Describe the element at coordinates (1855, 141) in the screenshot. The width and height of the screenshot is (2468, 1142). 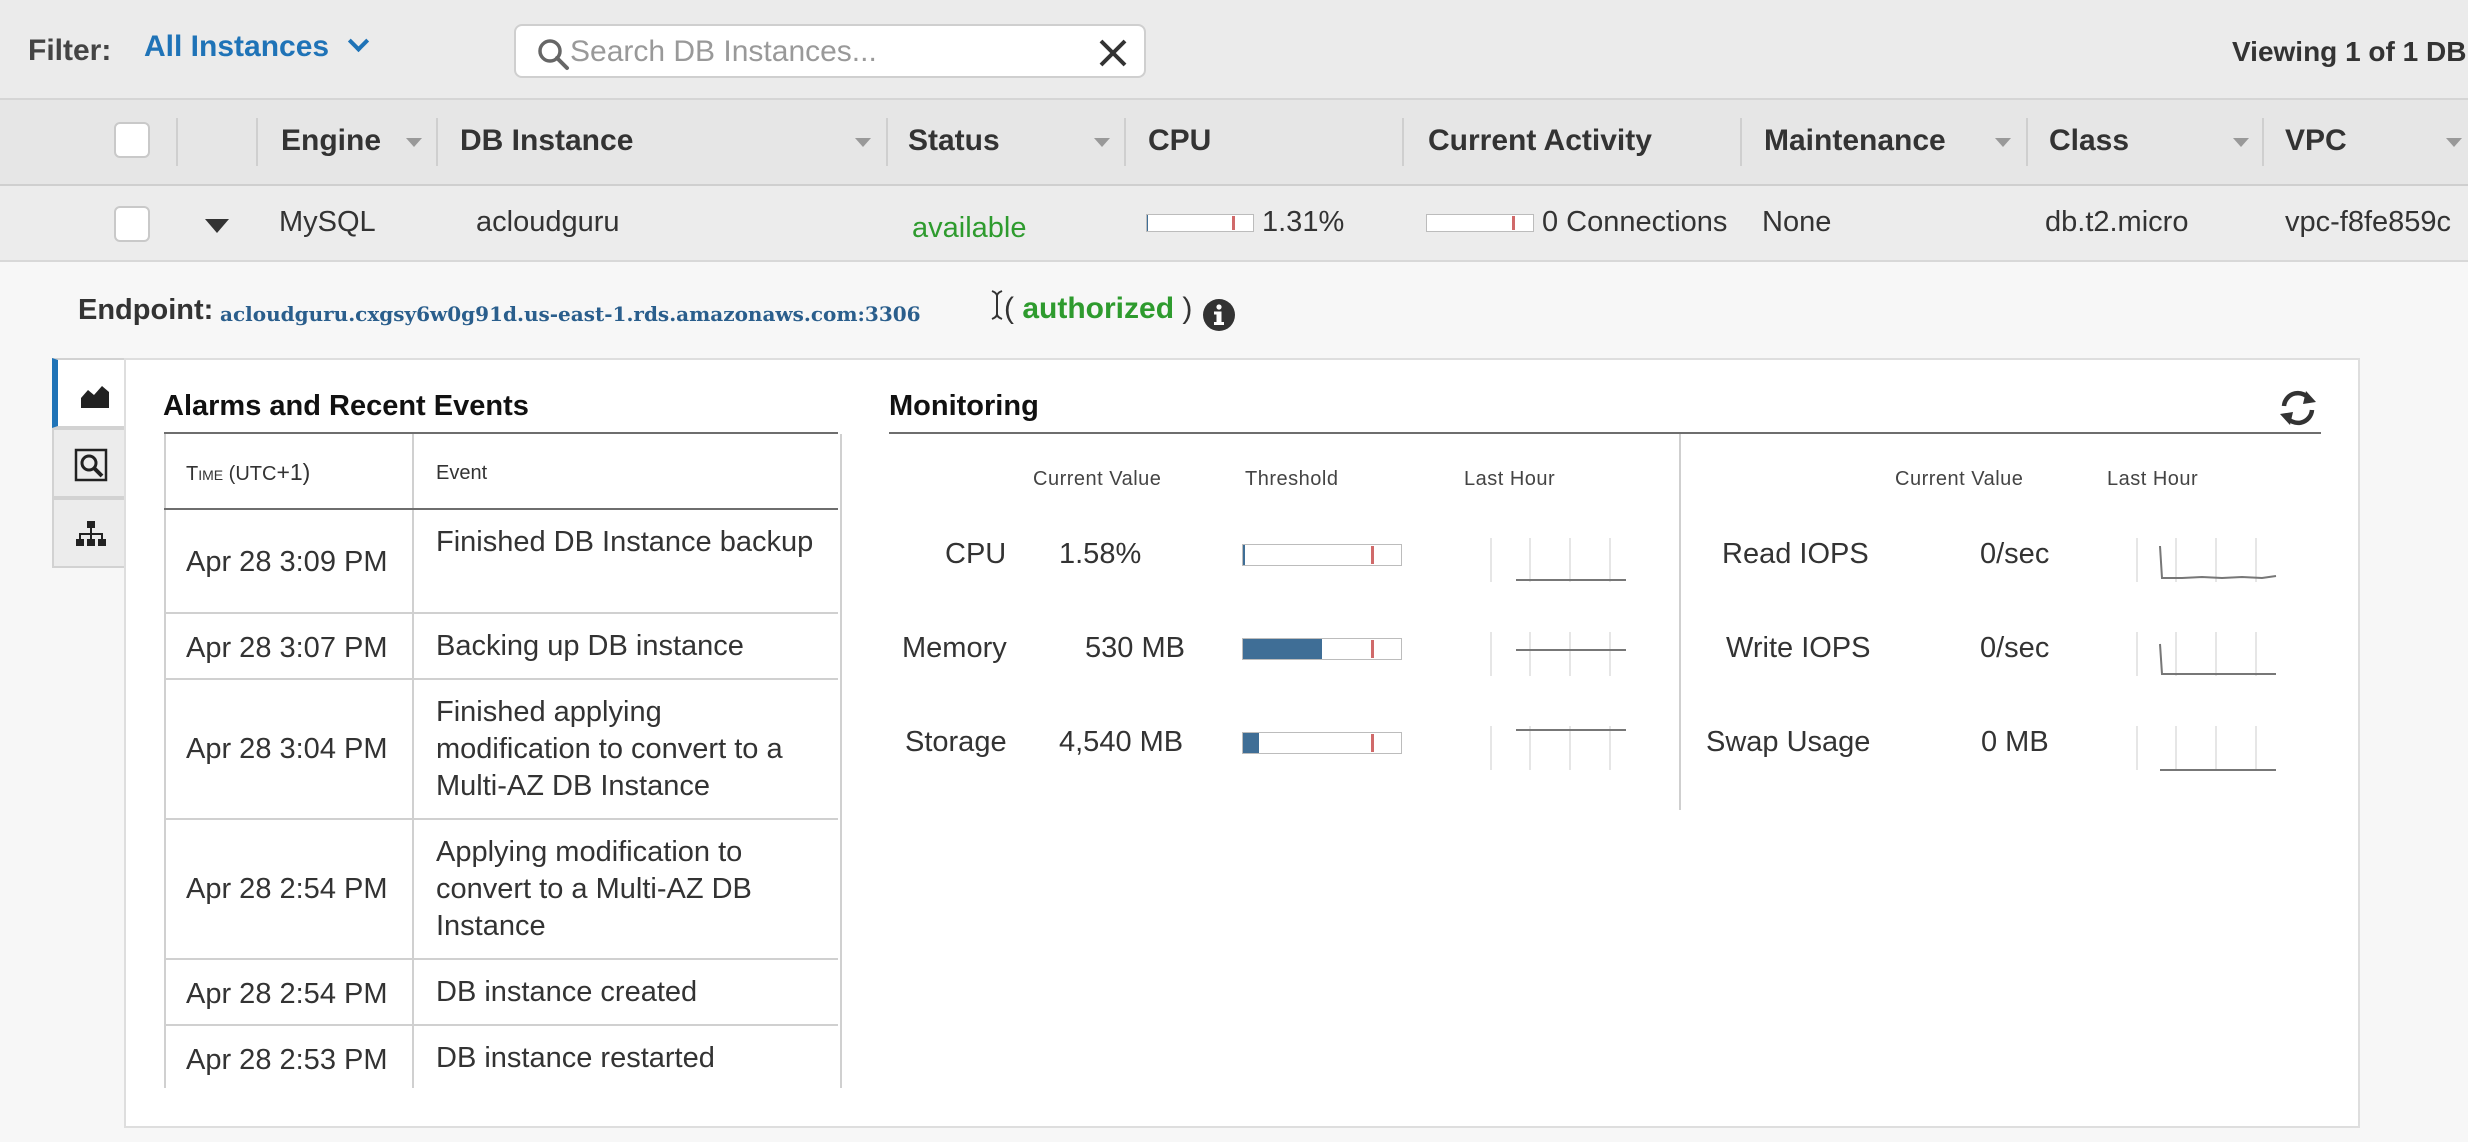
I see `column-header-maintenance: Maintenance` at that location.